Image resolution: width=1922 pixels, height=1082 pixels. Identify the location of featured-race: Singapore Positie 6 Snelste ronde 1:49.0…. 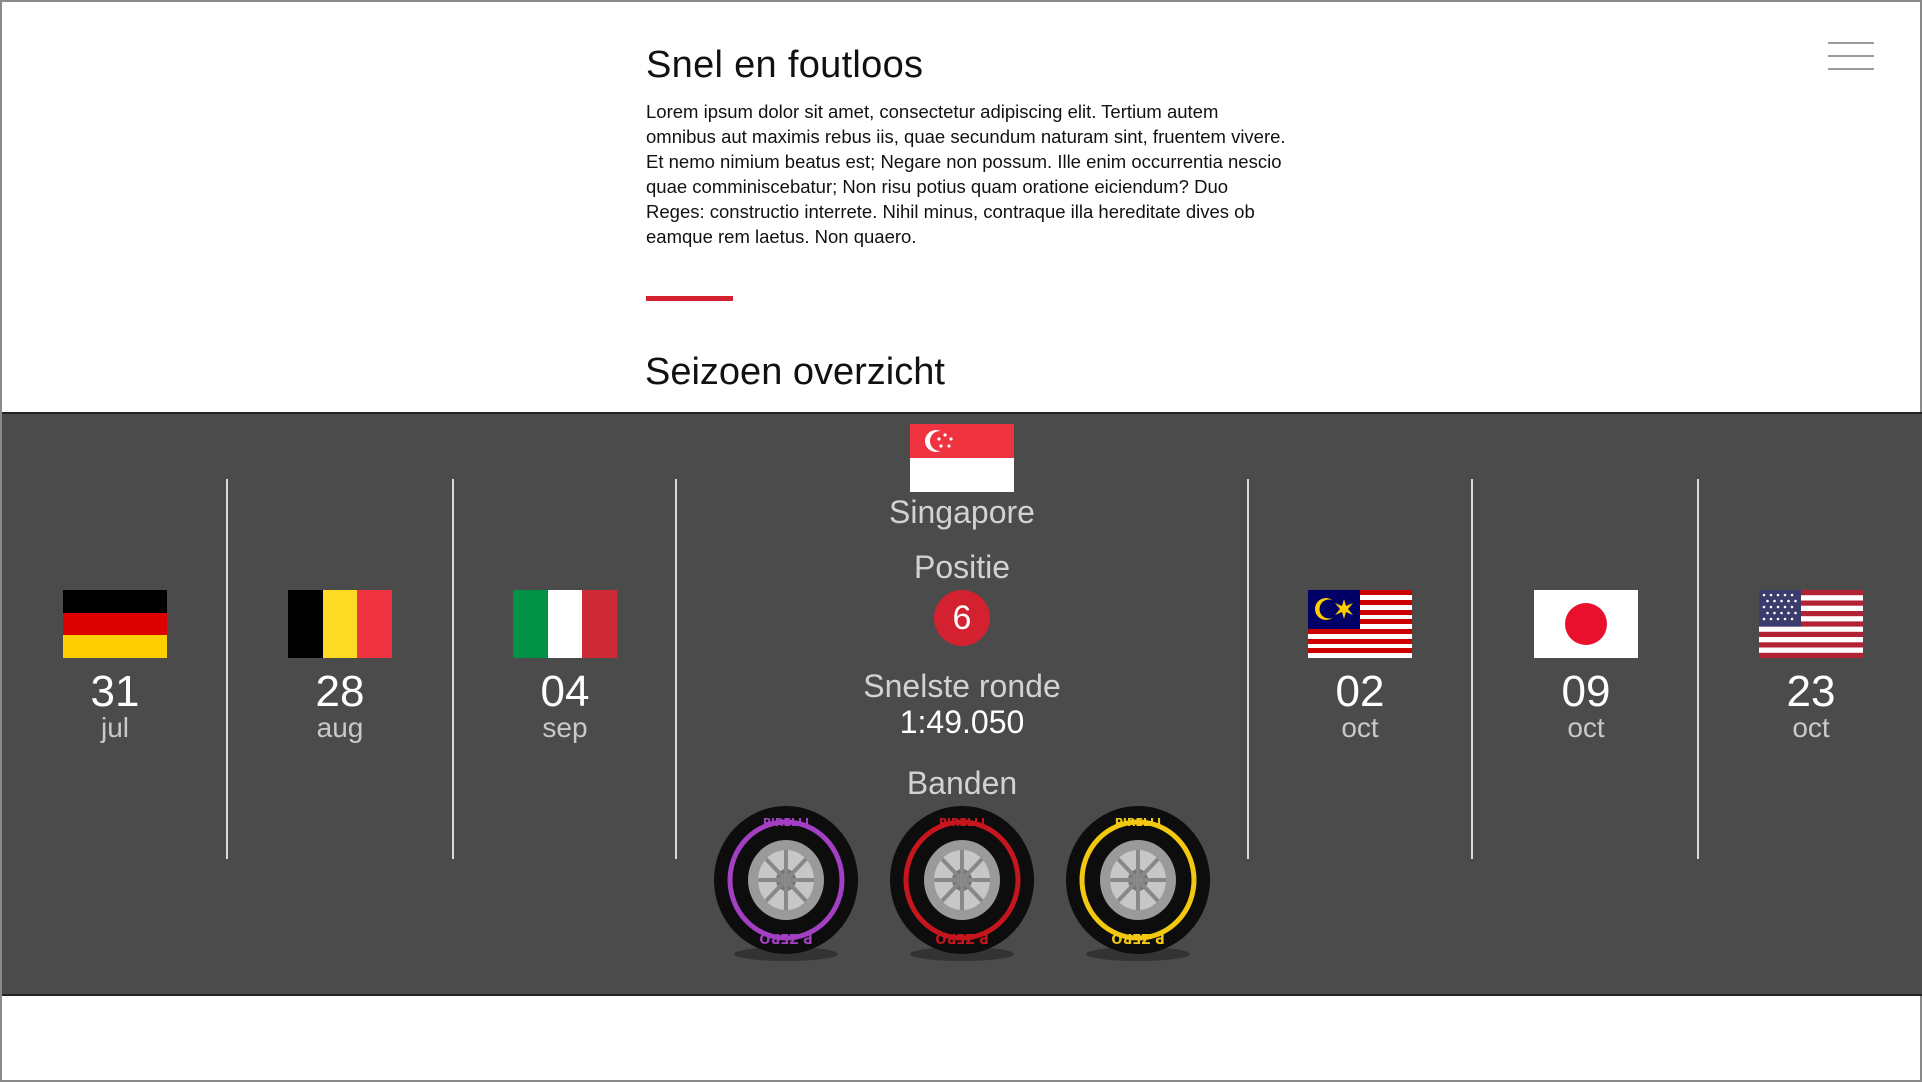
(962, 613).